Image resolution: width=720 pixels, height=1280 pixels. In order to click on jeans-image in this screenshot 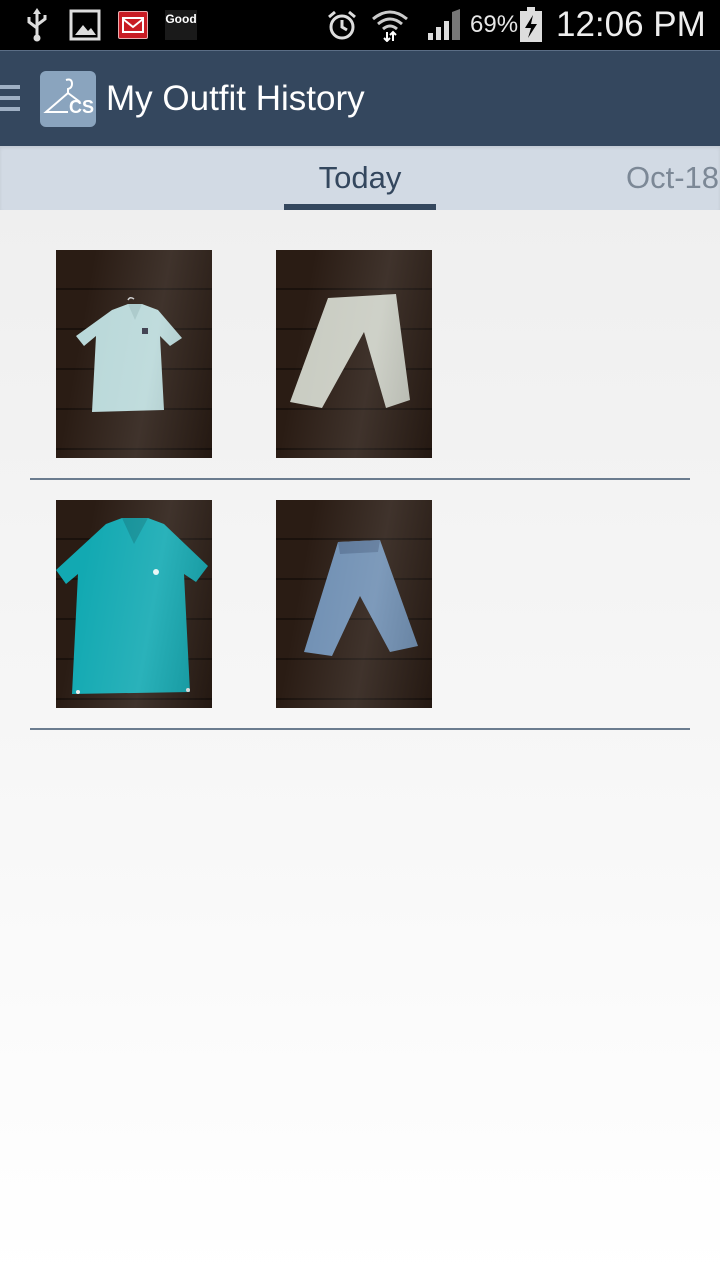, I will do `click(361, 598)`.